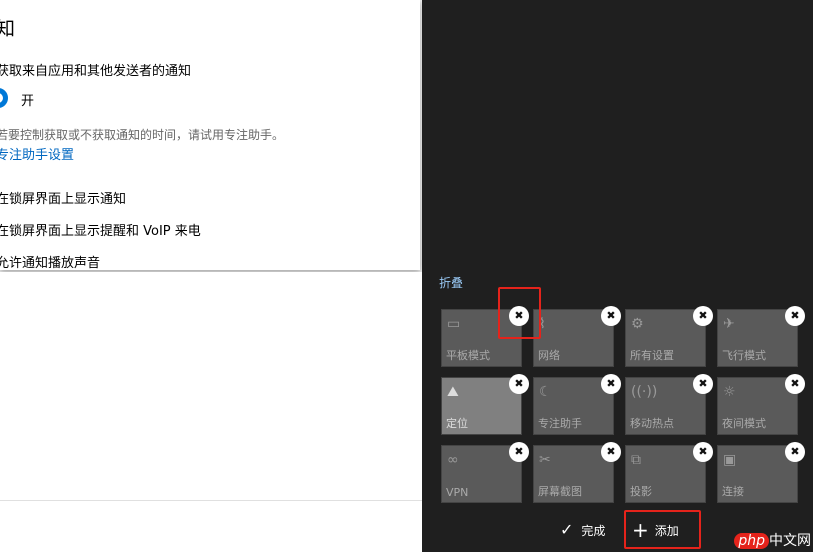 Image resolution: width=813 pixels, height=552 pixels. I want to click on tile-label: 屏幕截图, so click(560, 491).